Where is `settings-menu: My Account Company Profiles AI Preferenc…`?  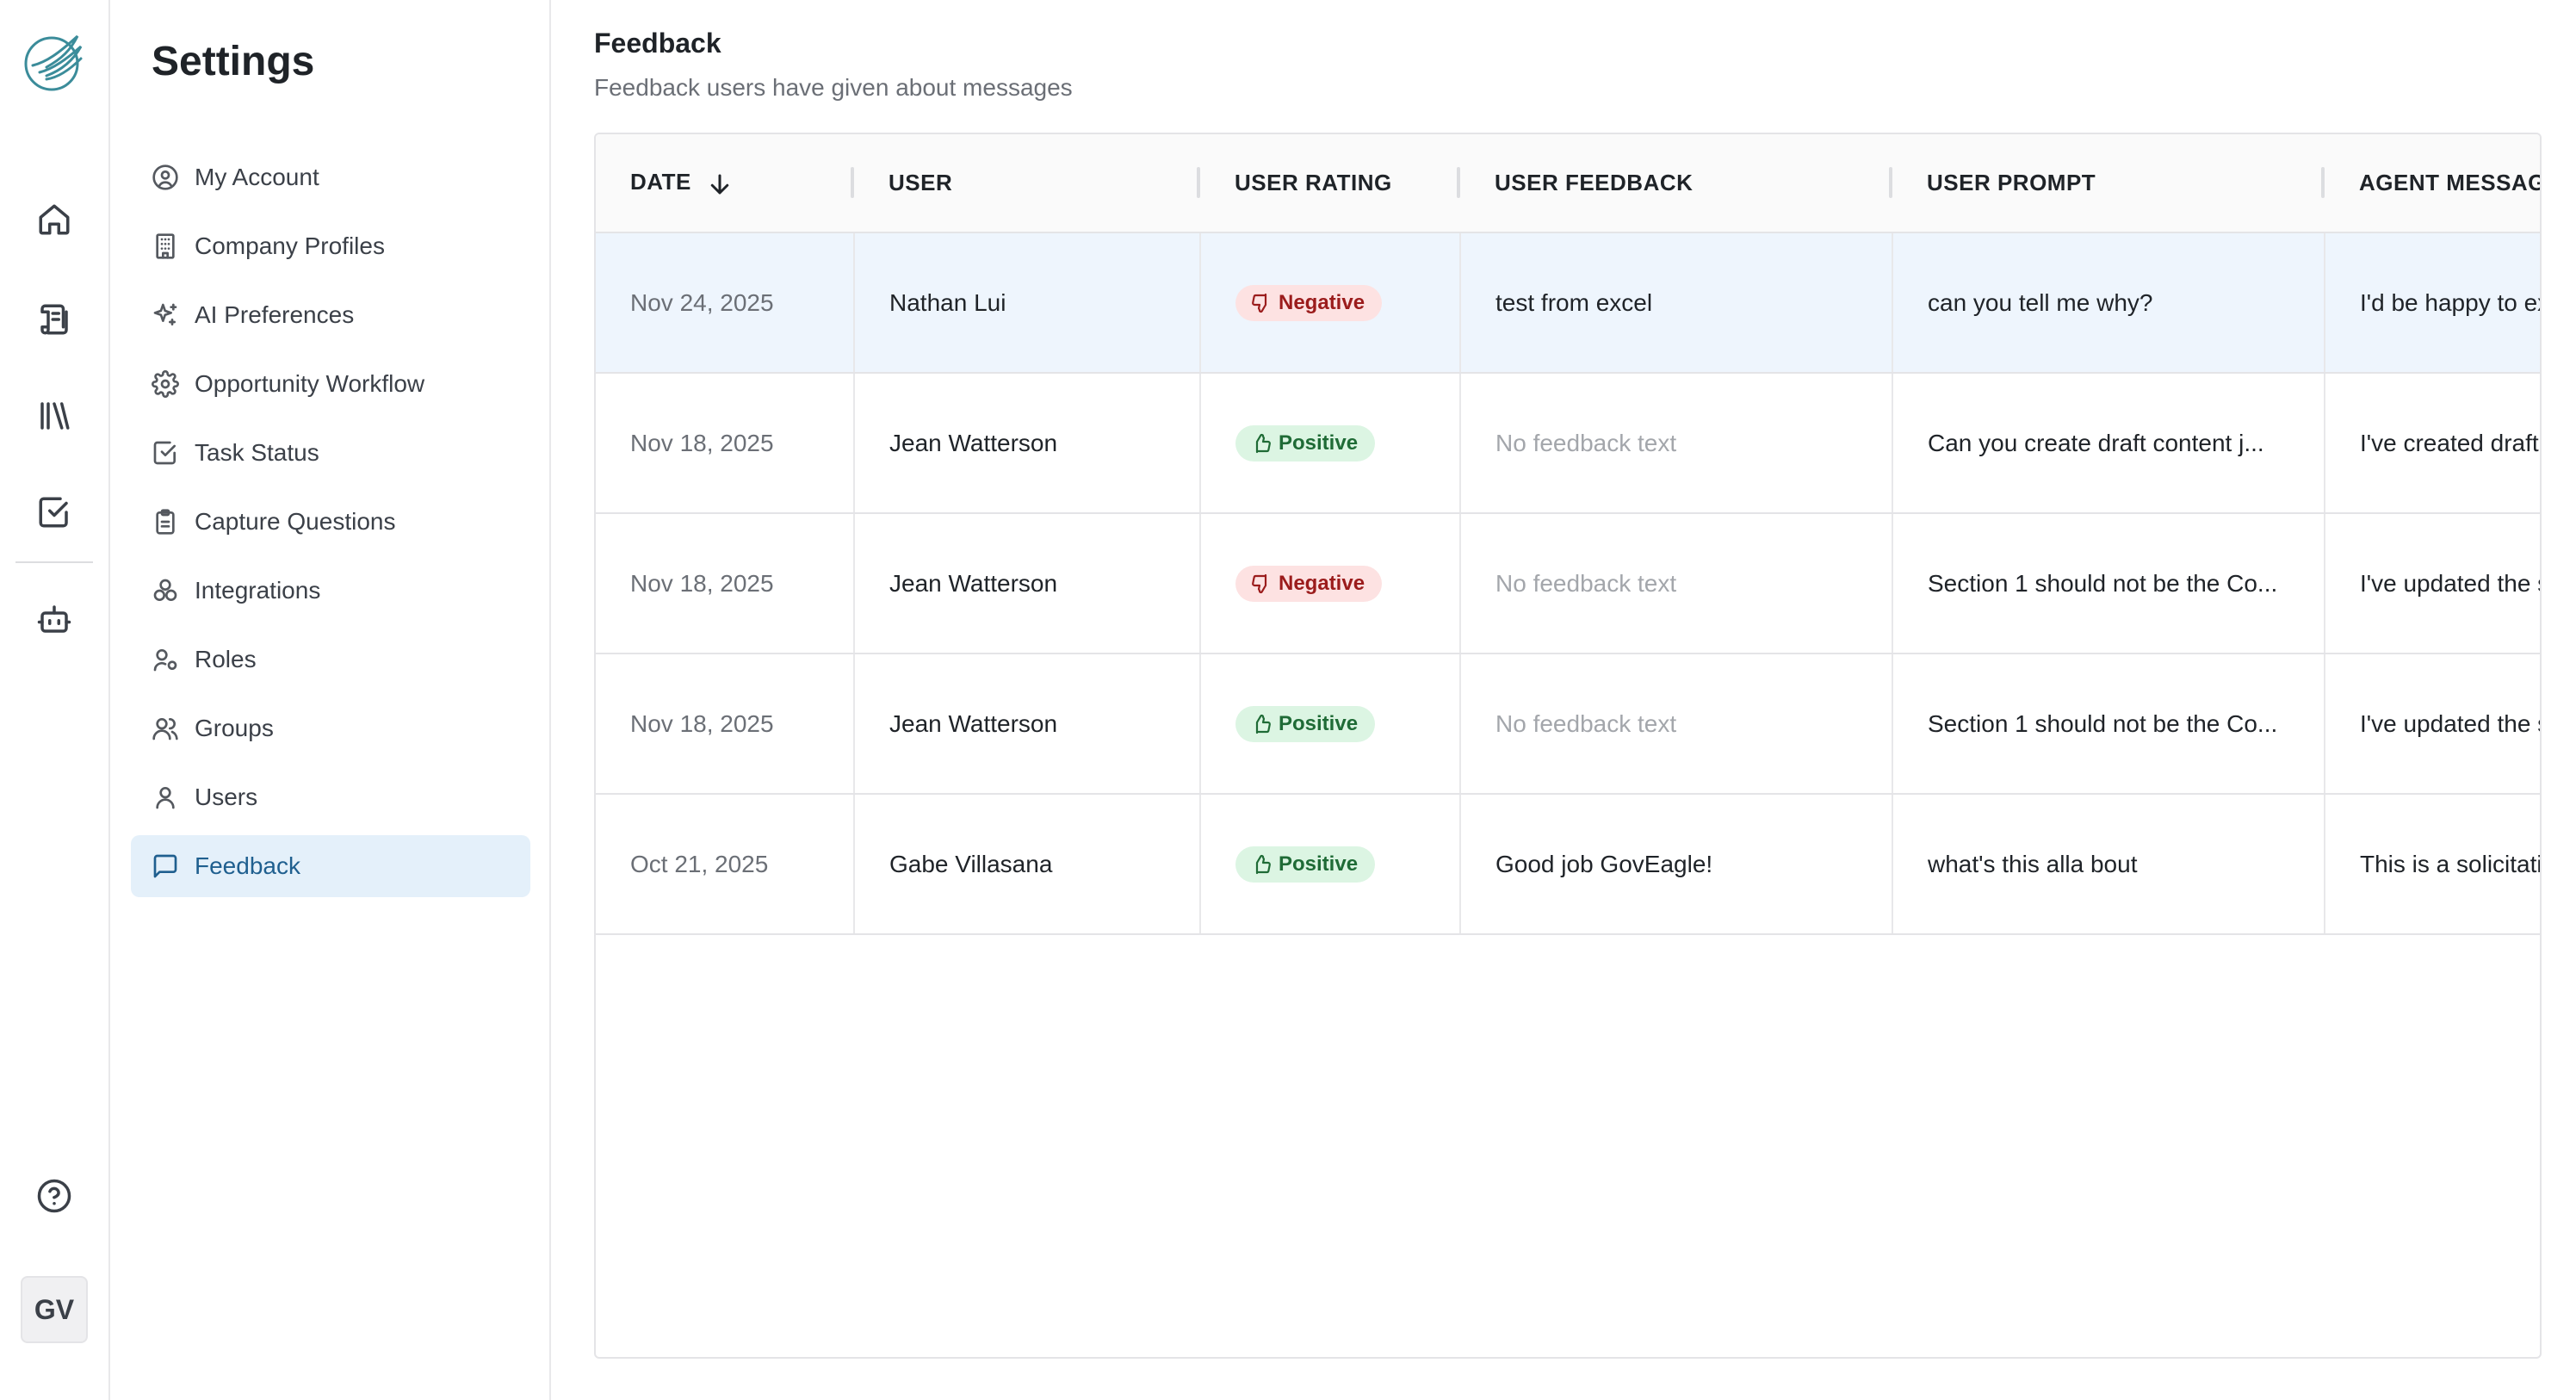
settings-menu: My Account Company Profiles AI Preferenc… is located at coordinates (331, 525).